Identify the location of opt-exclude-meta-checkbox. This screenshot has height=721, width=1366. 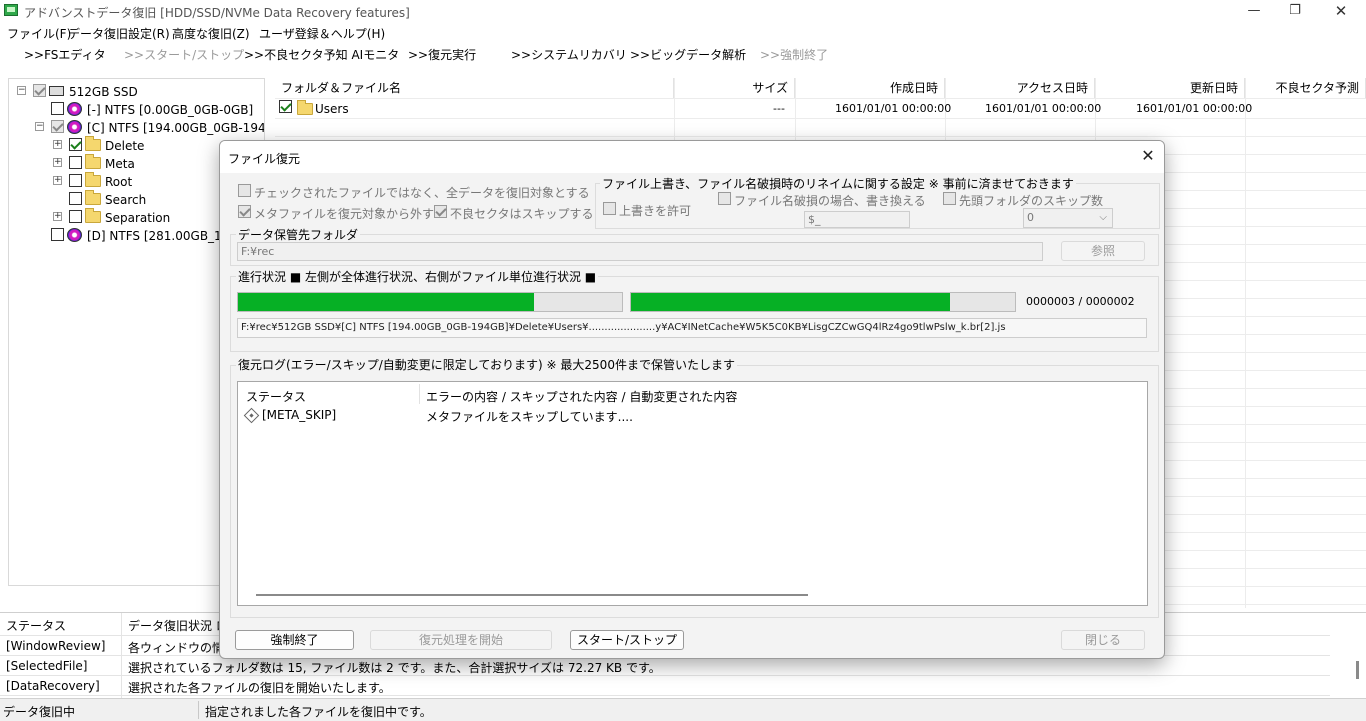
(244, 211).